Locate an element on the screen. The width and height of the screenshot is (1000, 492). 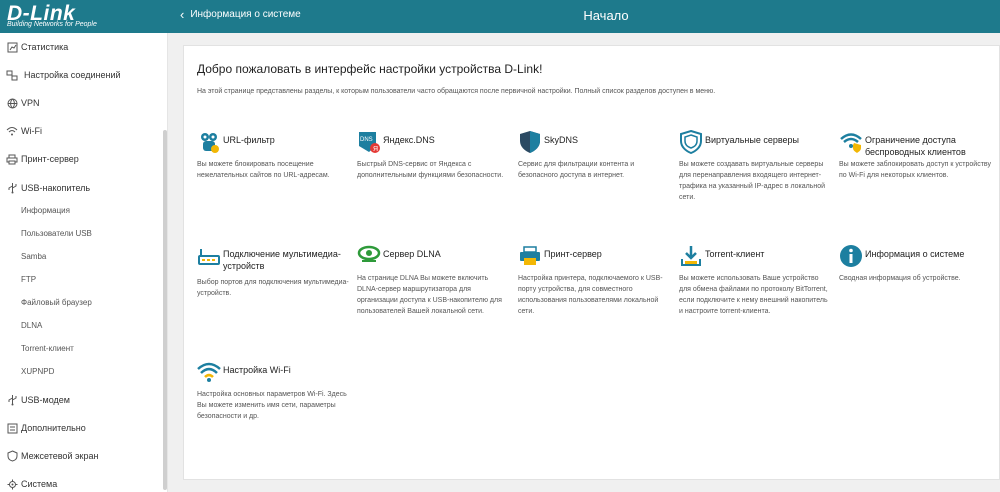
advanced-icon is located at coordinates (12, 428).